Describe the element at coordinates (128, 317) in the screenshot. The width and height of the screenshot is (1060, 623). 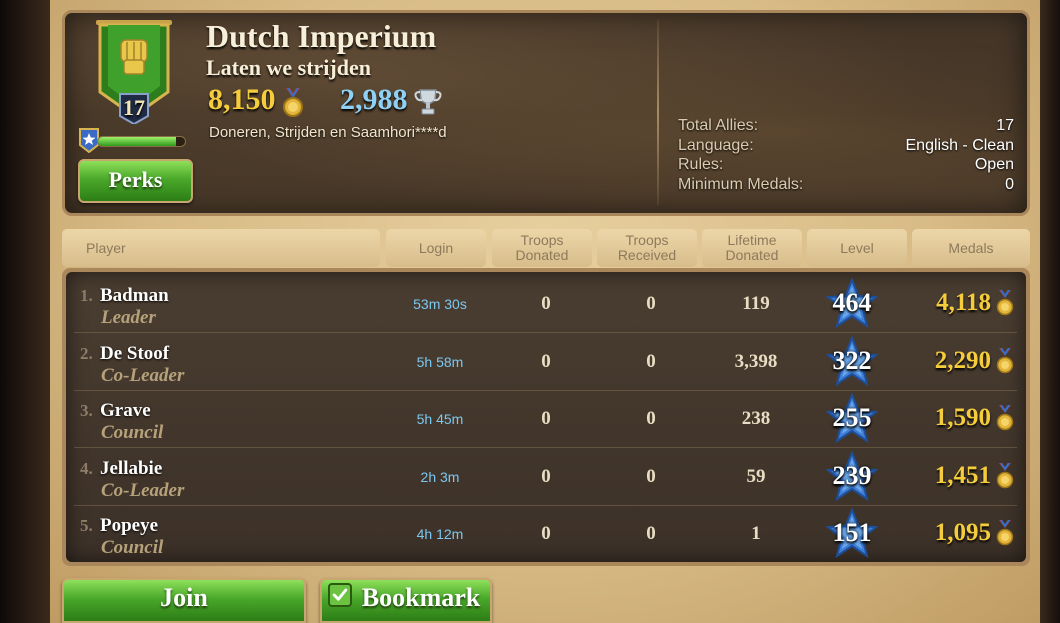
I see `member-role: Leader` at that location.